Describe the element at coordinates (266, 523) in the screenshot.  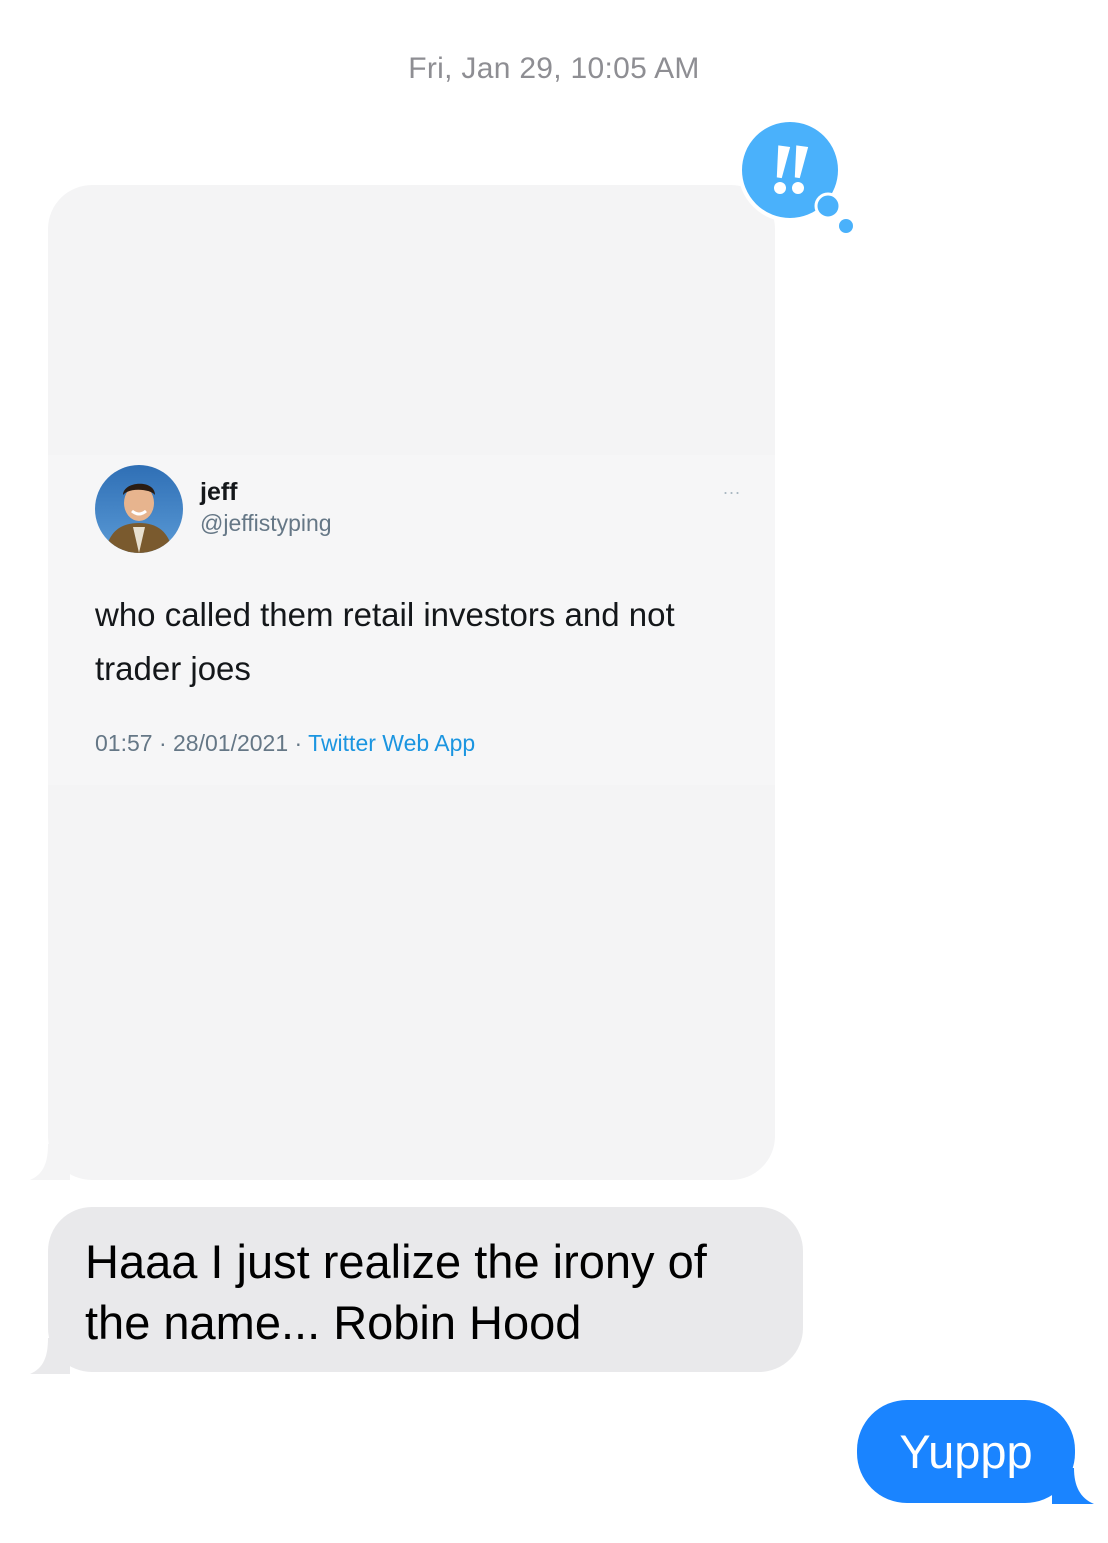
I see `tweet-author-handle: @jeffistyping` at that location.